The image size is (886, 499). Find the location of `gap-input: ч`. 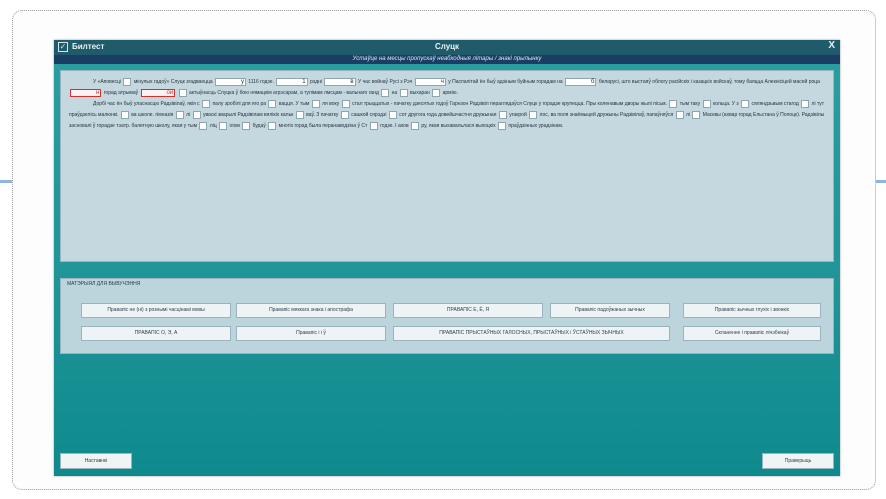

gap-input: ч is located at coordinates (430, 81).